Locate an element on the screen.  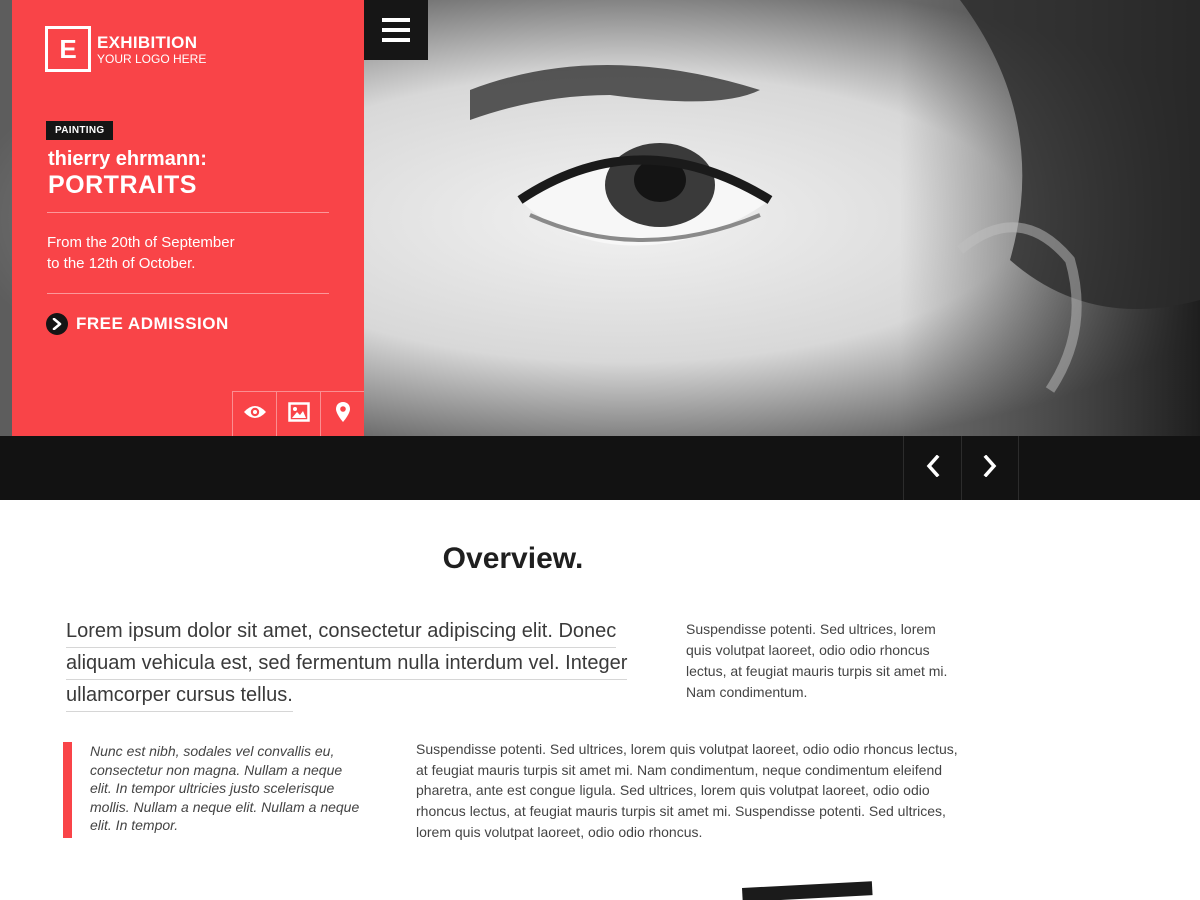
dates-line-1: From the 20th of September is located at coordinates (141, 242).